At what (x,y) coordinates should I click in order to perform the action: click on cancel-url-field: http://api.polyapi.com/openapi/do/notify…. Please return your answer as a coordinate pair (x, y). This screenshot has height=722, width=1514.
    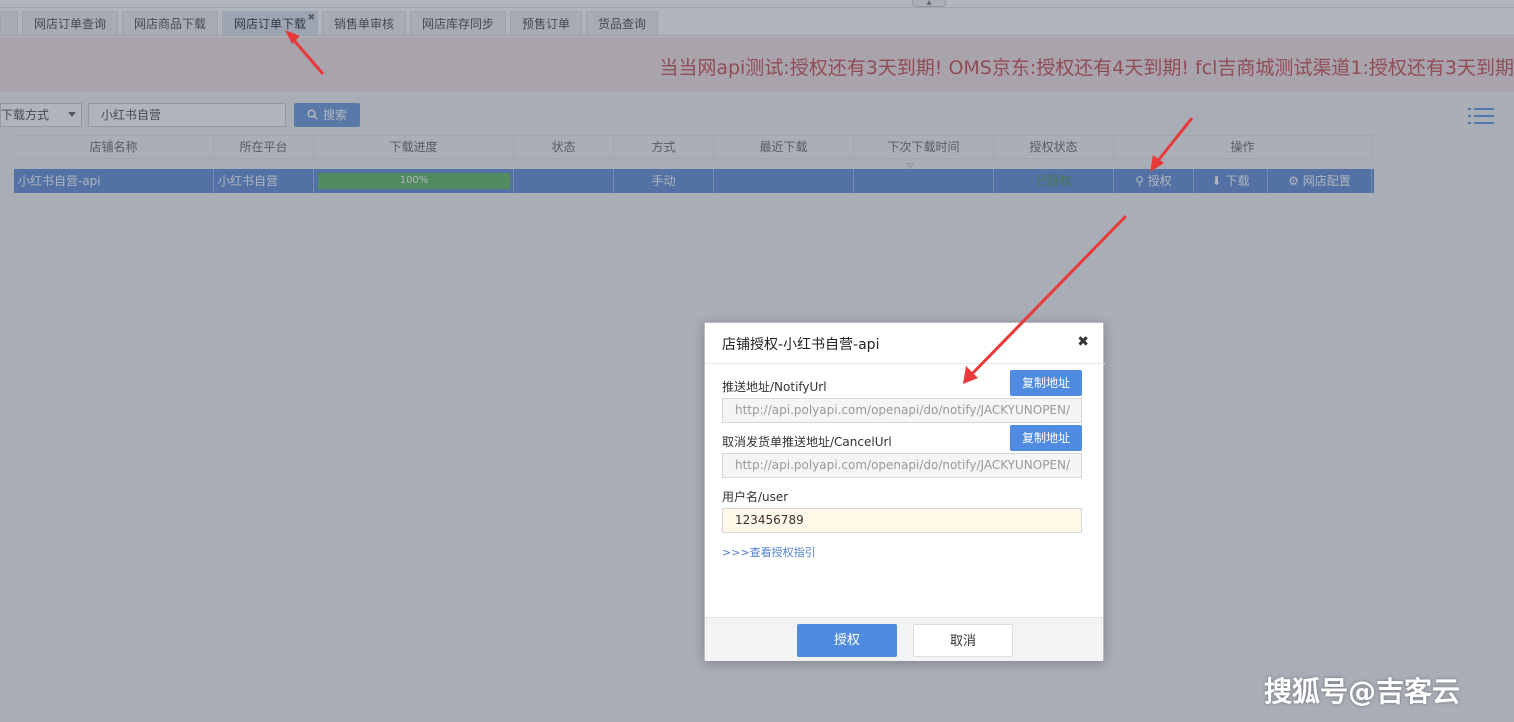
    Looking at the image, I should click on (902, 465).